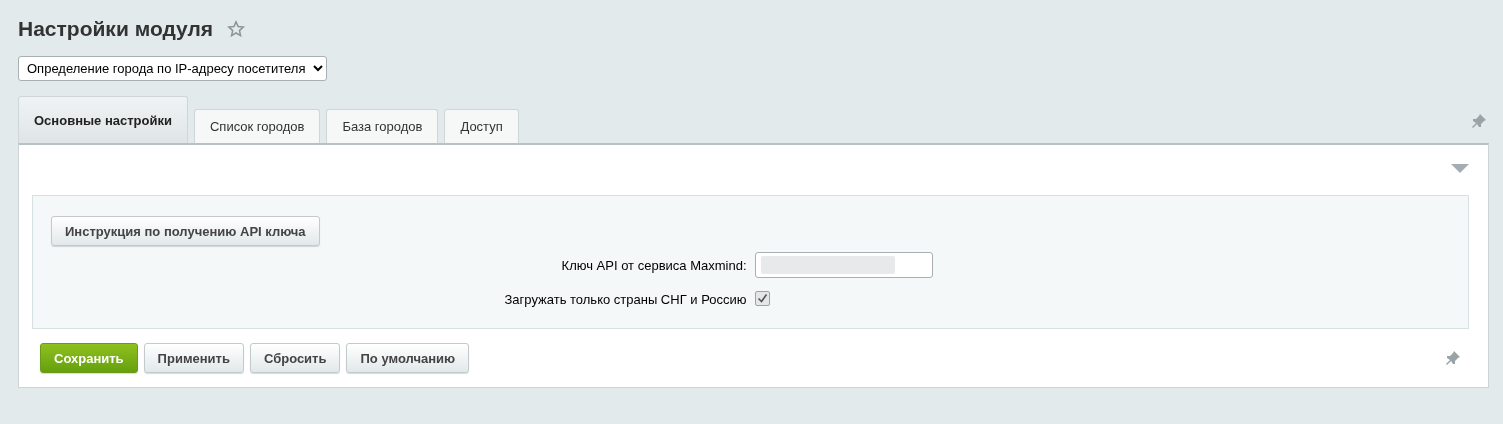 The image size is (1503, 424). I want to click on collapse-icon, so click(1460, 169).